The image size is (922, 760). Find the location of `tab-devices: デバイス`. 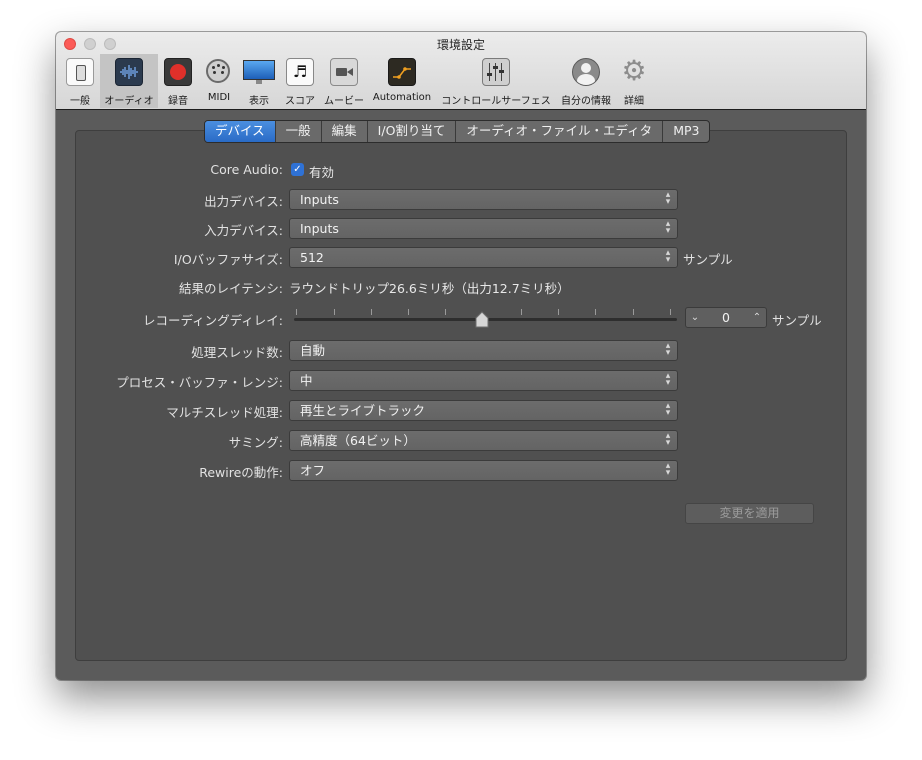

tab-devices: デバイス is located at coordinates (240, 131).